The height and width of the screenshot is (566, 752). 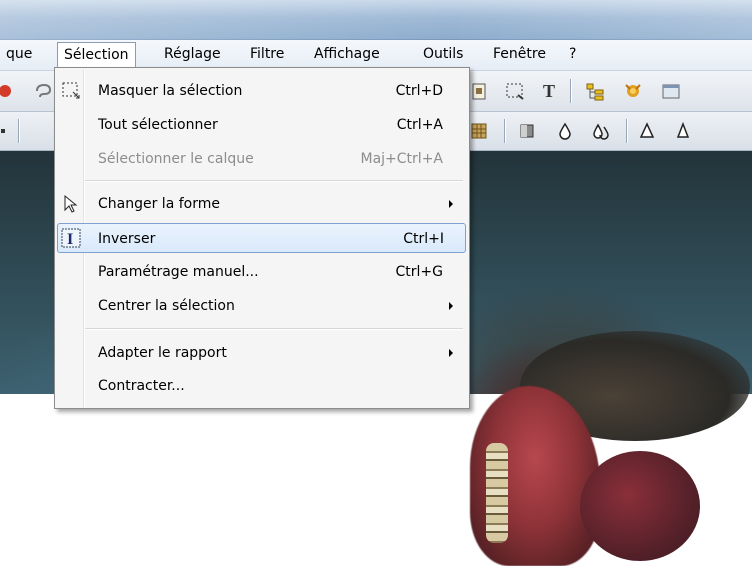 I want to click on menu-item-manual-settings: Paramétrage manuel... Ctrl+G, so click(x=261, y=272).